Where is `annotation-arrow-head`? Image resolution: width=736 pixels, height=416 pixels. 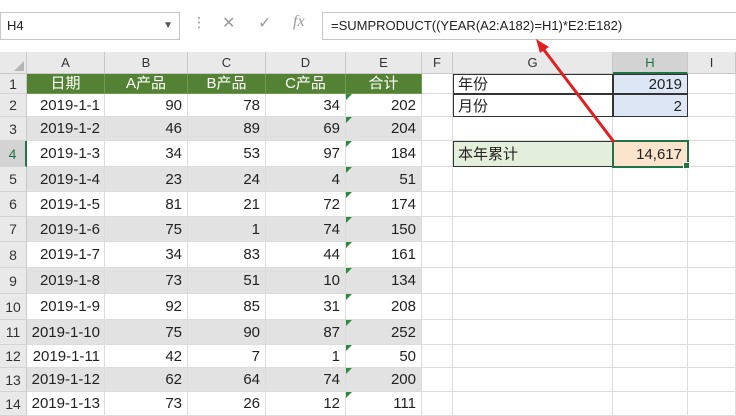
annotation-arrow-head is located at coordinates (542, 46).